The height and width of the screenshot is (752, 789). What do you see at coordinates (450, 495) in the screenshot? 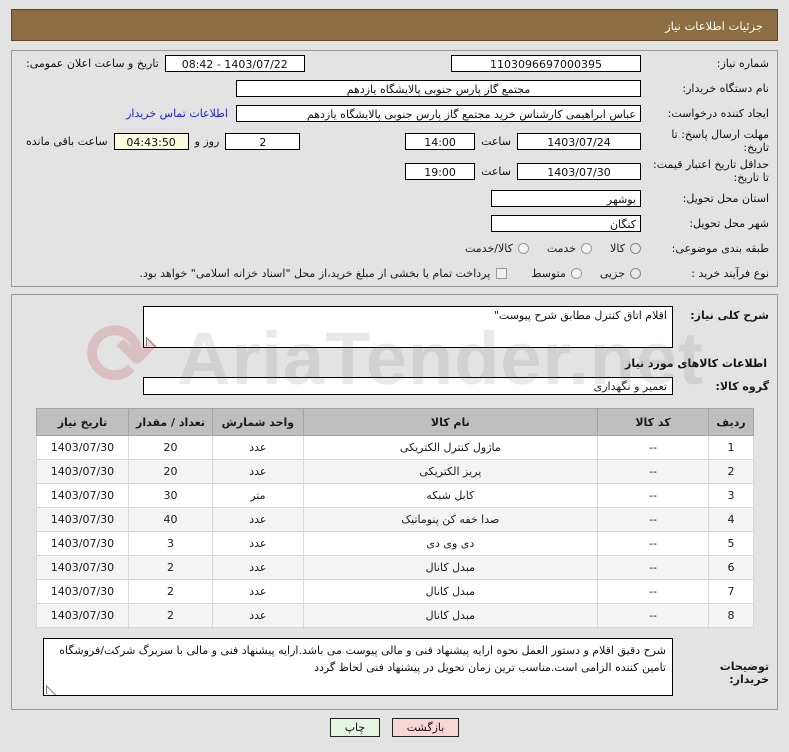
I see `cell-name: کابل شبکه` at bounding box center [450, 495].